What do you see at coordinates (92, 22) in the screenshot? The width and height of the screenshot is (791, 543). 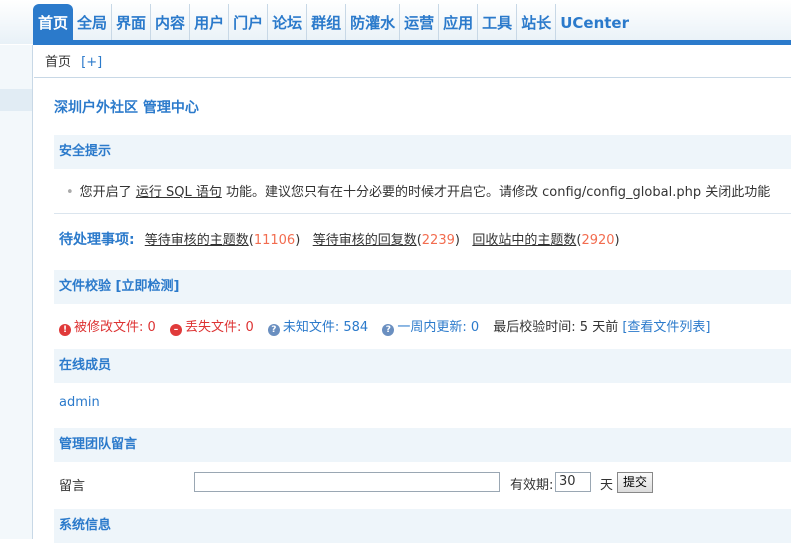 I see `nav-global: 全局` at bounding box center [92, 22].